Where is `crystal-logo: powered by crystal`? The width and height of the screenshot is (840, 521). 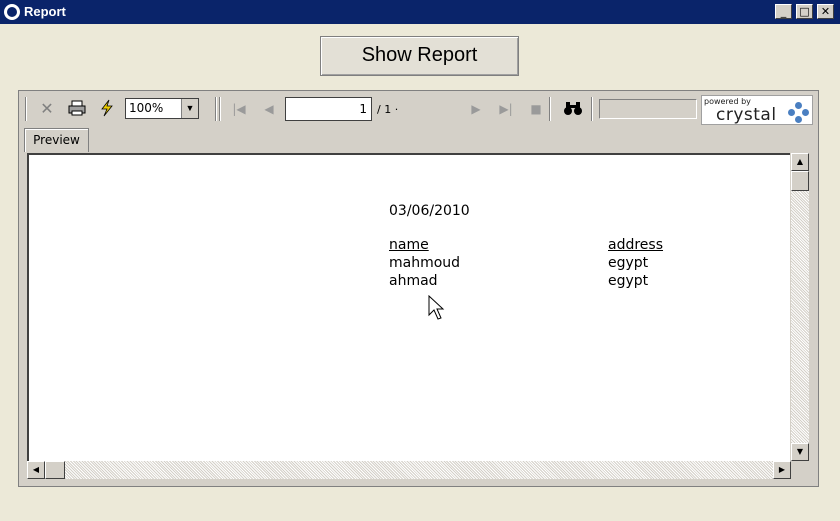 crystal-logo: powered by crystal is located at coordinates (757, 110).